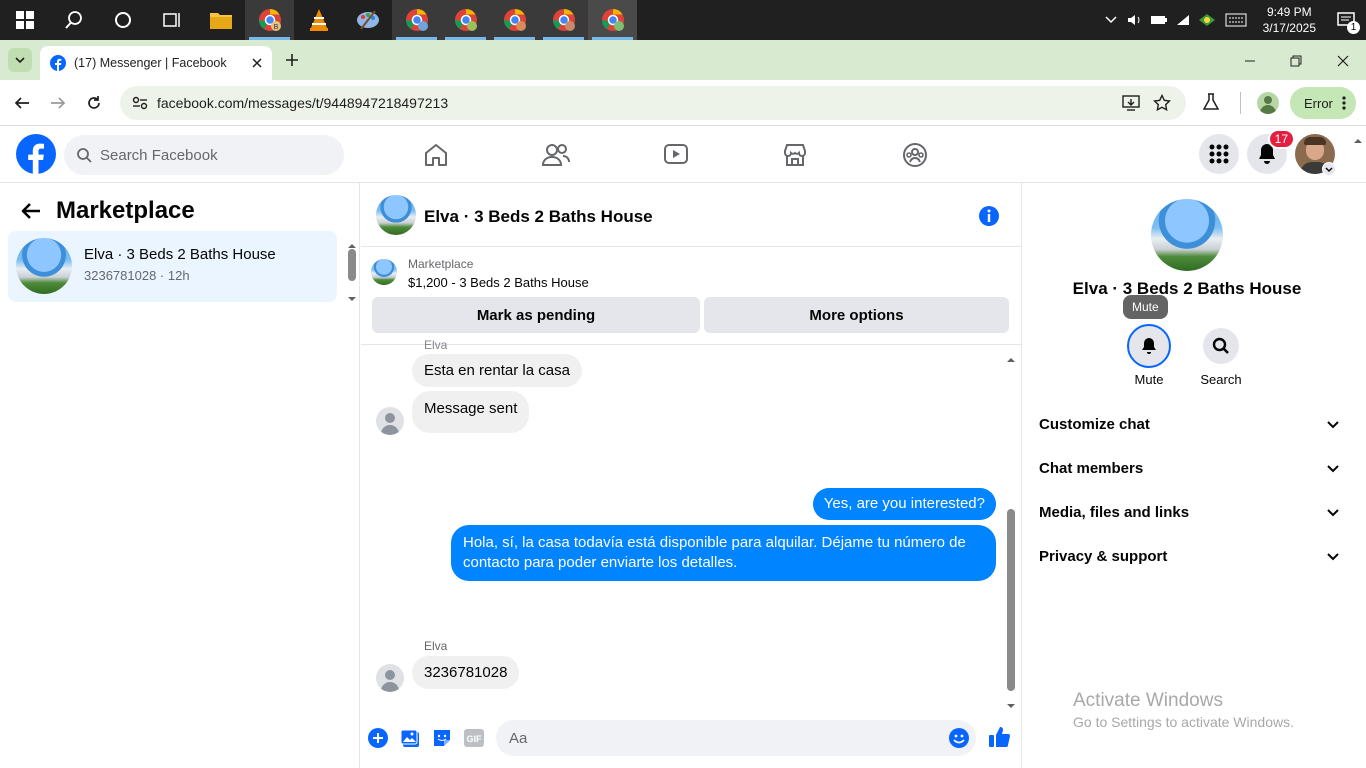  I want to click on photo-icon, so click(410, 740).